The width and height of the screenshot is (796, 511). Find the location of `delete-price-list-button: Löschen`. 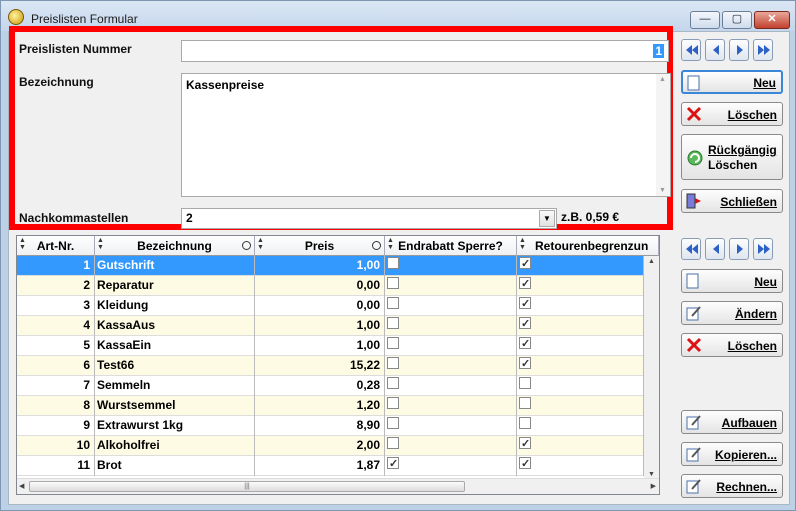

delete-price-list-button: Löschen is located at coordinates (732, 114).